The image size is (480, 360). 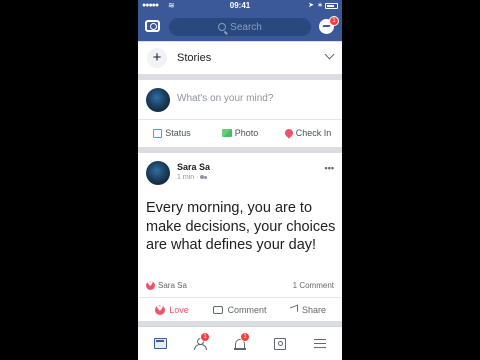 I want to click on reaction-name: Sara Sa, so click(x=172, y=285).